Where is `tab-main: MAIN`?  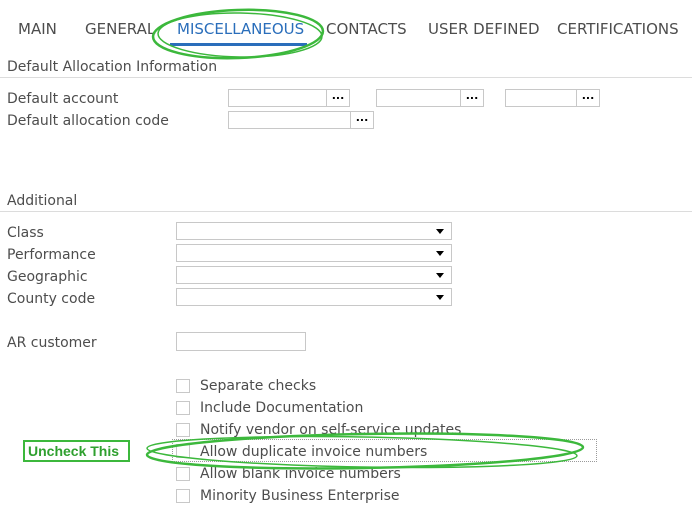 tab-main: MAIN is located at coordinates (37, 29).